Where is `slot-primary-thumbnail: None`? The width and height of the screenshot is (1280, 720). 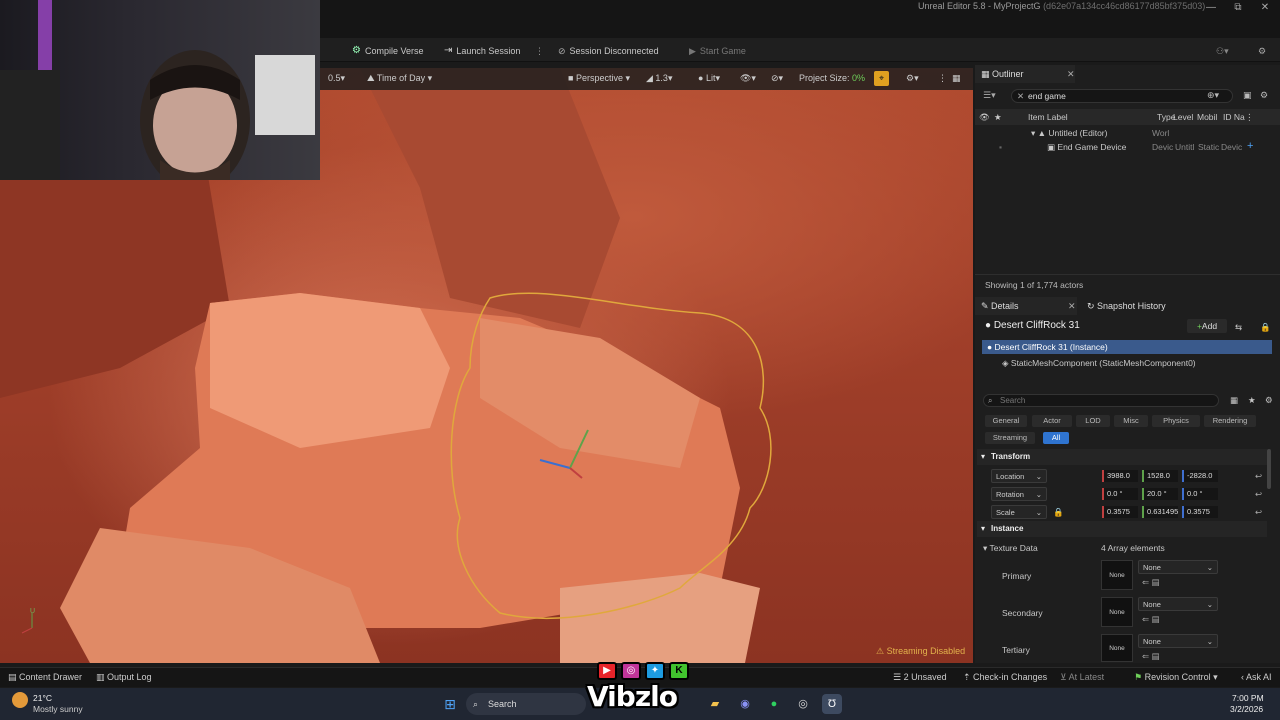 slot-primary-thumbnail: None is located at coordinates (1117, 575).